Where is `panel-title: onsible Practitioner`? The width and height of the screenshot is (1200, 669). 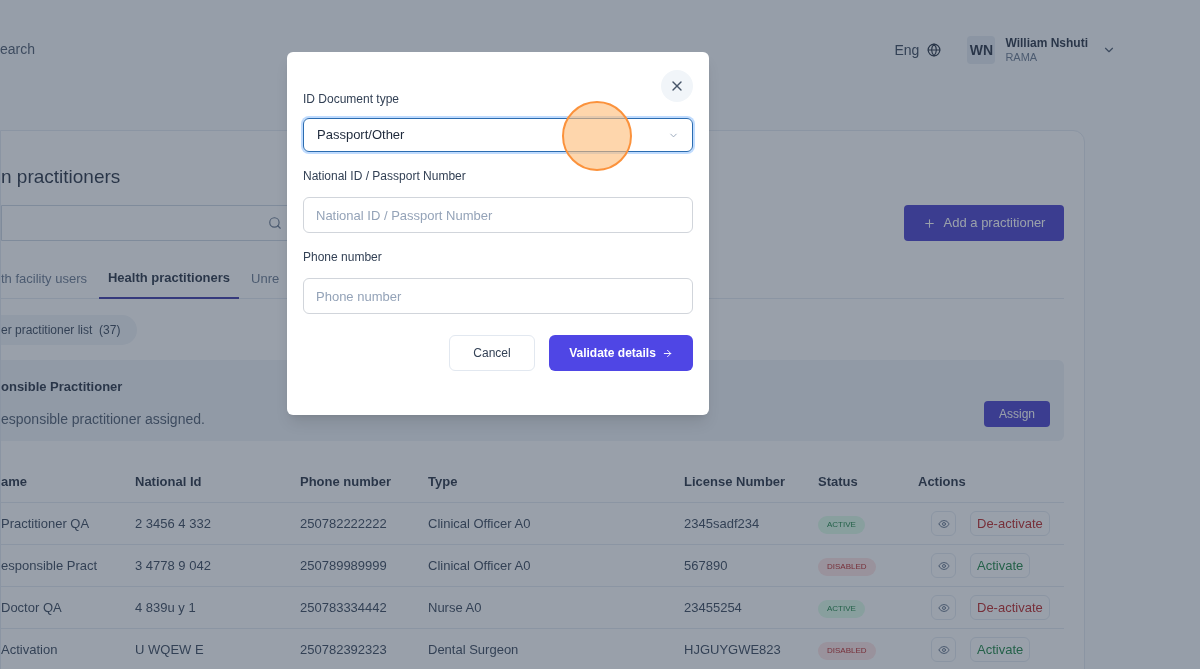
panel-title: onsible Practitioner is located at coordinates (62, 387).